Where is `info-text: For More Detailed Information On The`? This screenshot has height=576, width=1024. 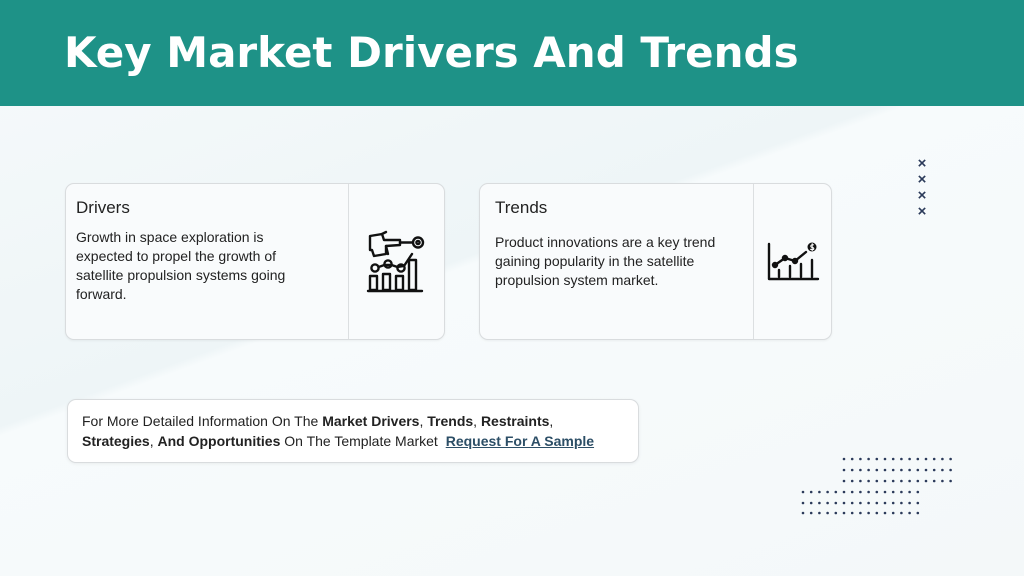 info-text: For More Detailed Information On The is located at coordinates (202, 421).